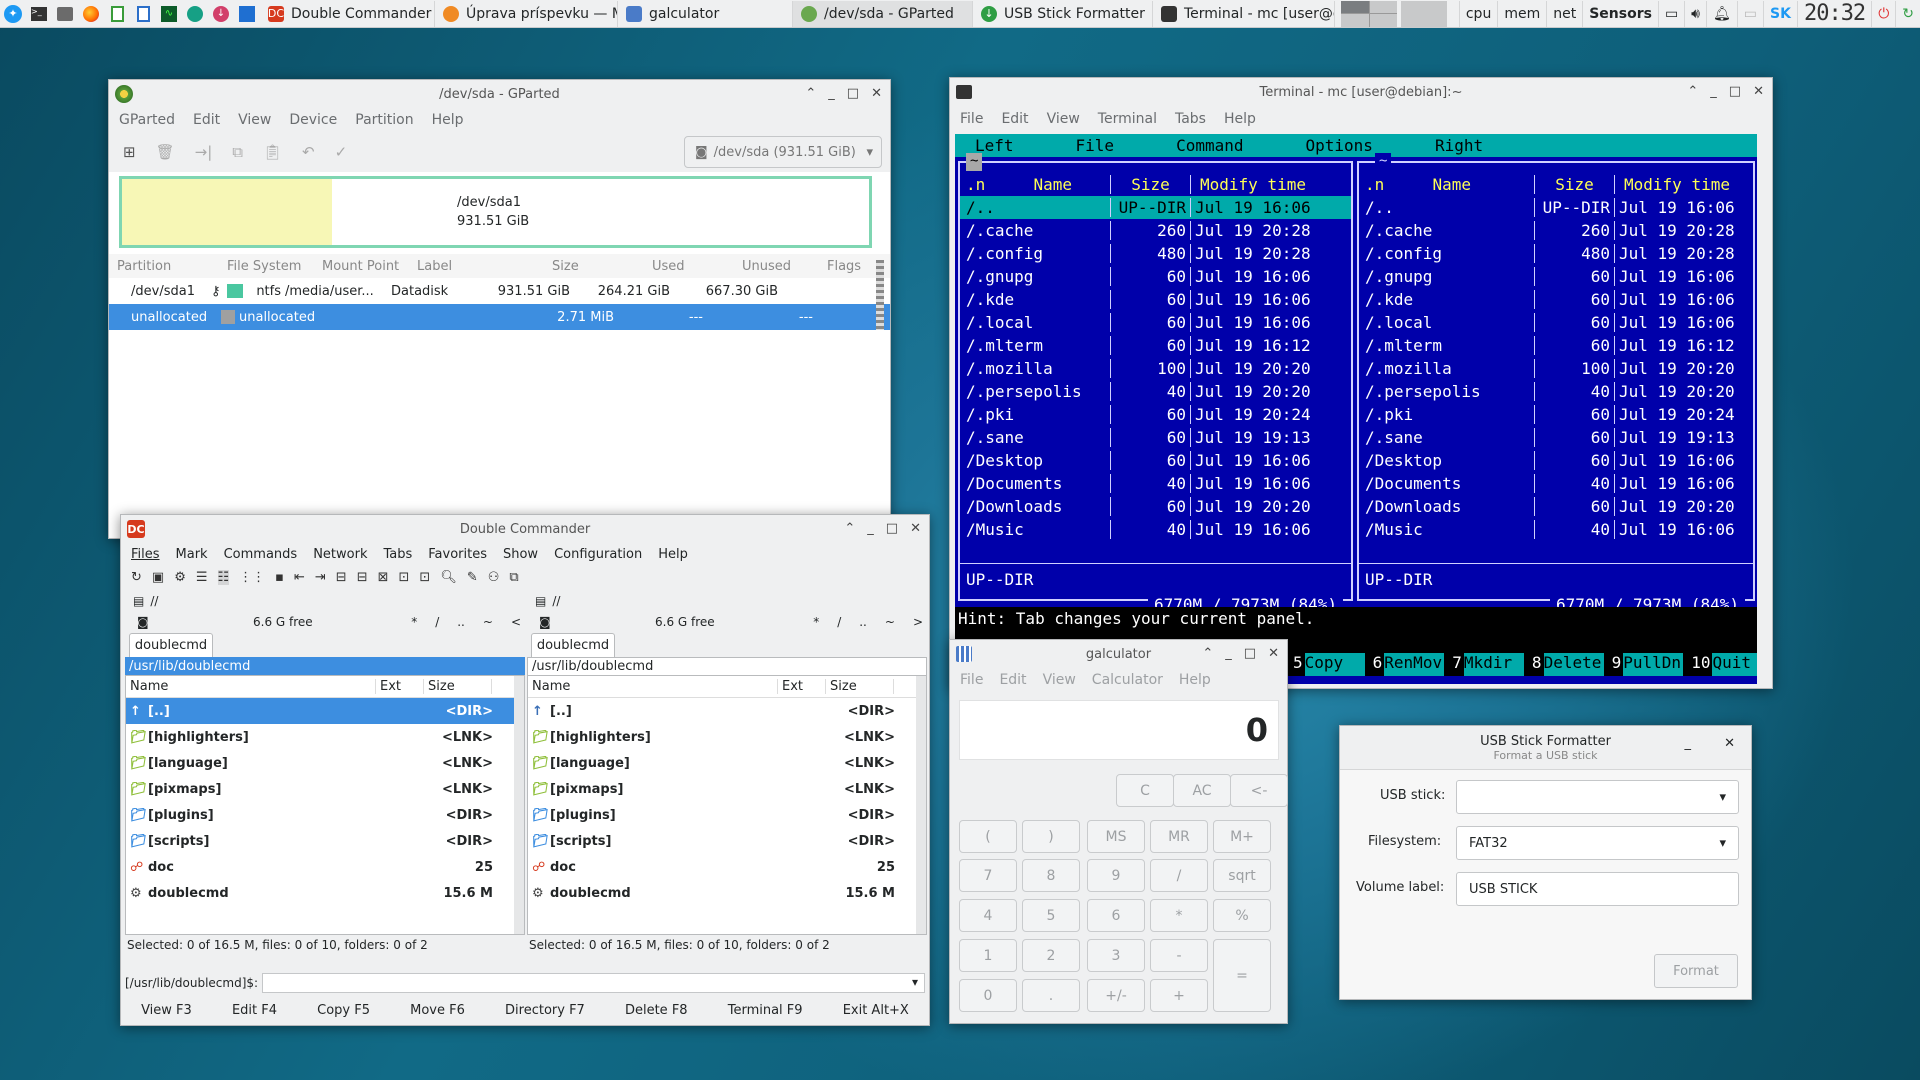 The image size is (1920, 1080). What do you see at coordinates (1556, 322) in the screenshot?
I see `mc-file-row: /.local 60 Jul 19 16:06` at bounding box center [1556, 322].